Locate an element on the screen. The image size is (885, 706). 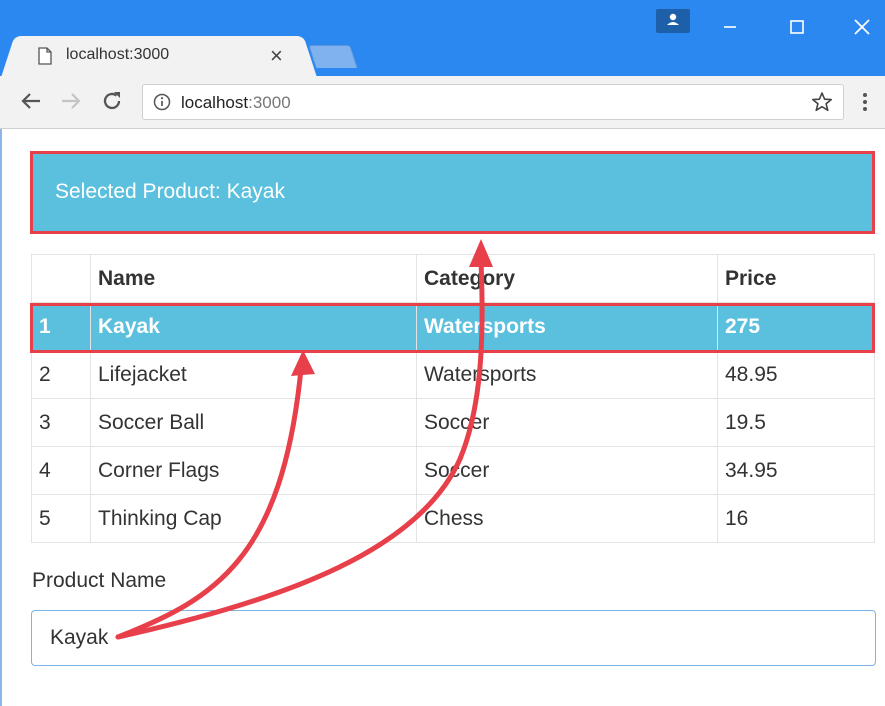
cell-index: 2 is located at coordinates (61, 374).